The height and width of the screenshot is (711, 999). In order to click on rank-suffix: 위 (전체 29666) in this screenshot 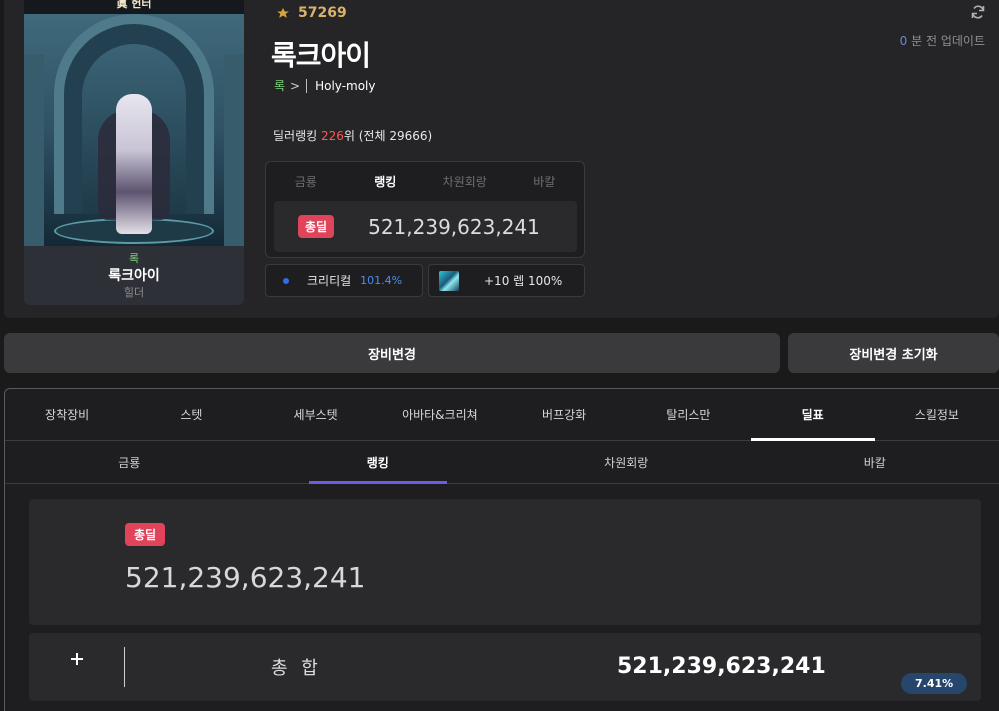, I will do `click(388, 136)`.